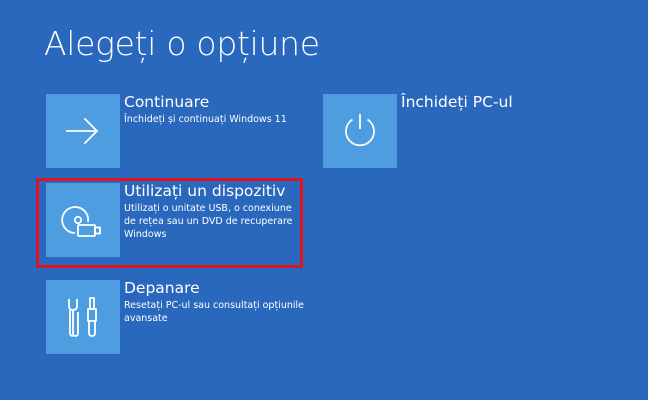 This screenshot has width=648, height=400. I want to click on shutdown-tile, so click(360, 131).